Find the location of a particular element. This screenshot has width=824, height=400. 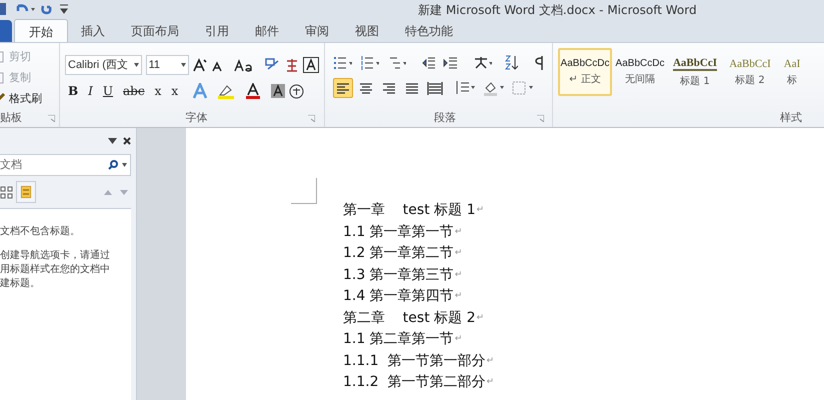

pane-message: 文档不包含标题。 is located at coordinates (40, 232).